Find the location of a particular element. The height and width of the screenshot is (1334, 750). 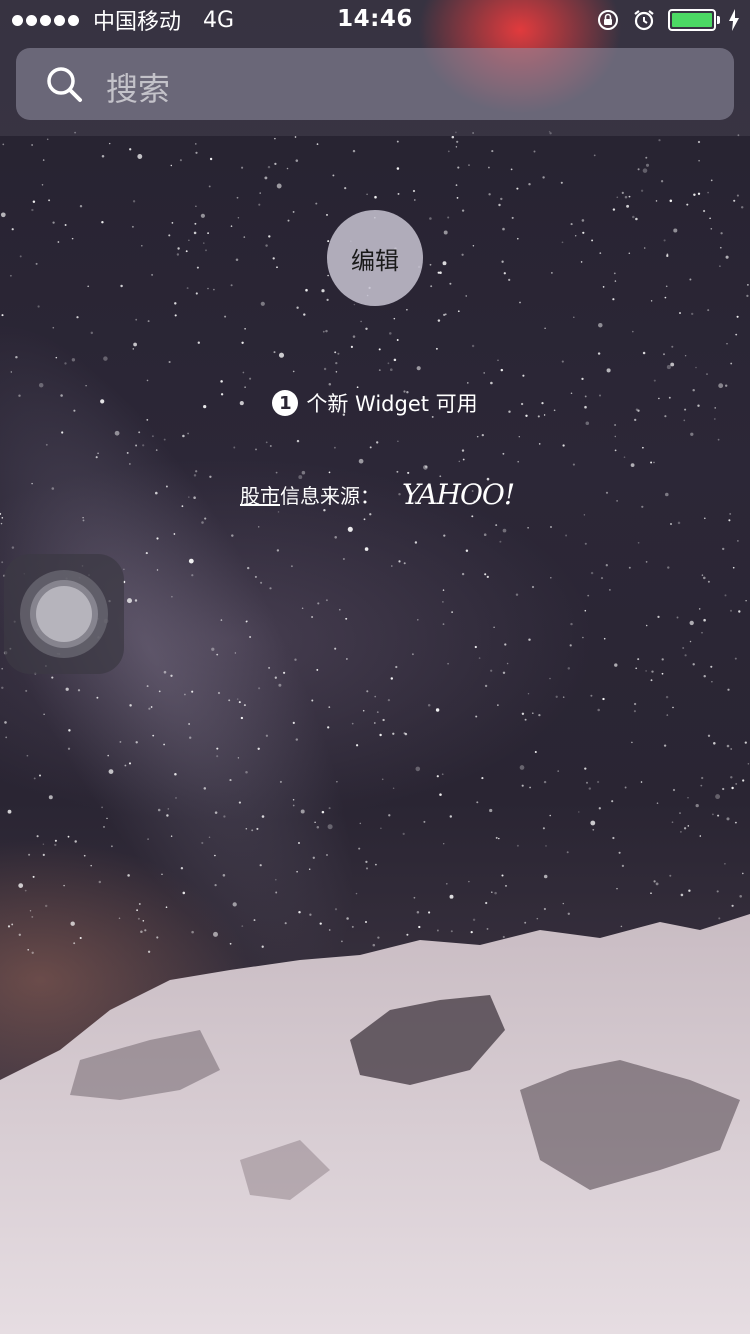

stocks-source-label: 信息来源： is located at coordinates (330, 496).